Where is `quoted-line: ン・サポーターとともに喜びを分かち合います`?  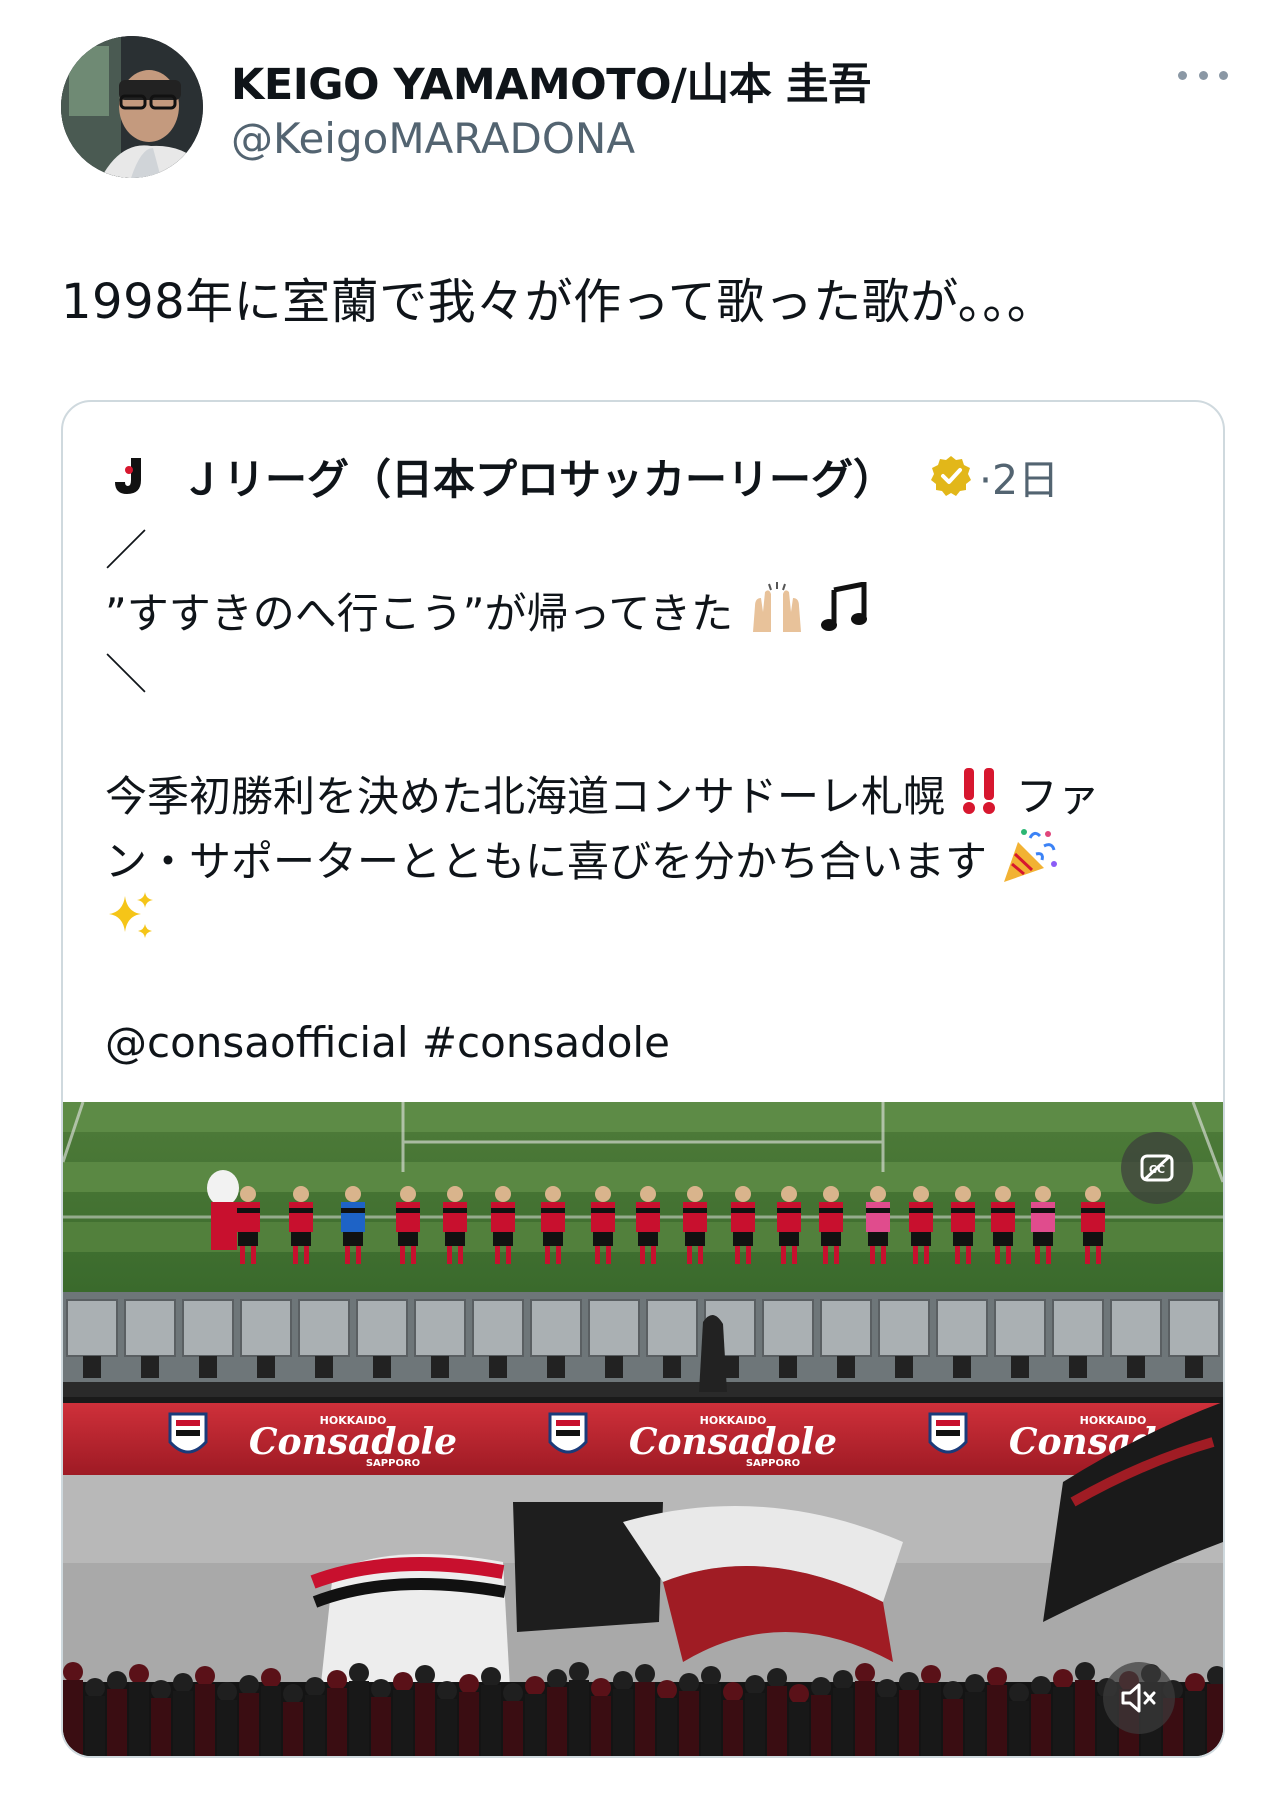 quoted-line: ン・サポーターとともに喜びを分かち合います is located at coordinates (650, 859).